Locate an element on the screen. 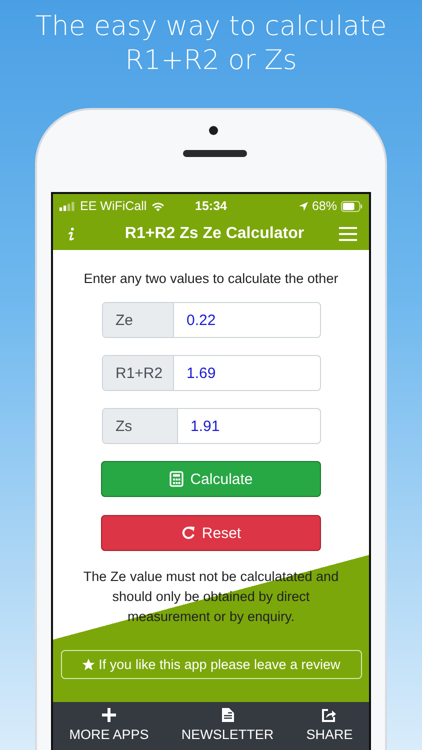 The image size is (422, 750). camera-icon is located at coordinates (213, 130).